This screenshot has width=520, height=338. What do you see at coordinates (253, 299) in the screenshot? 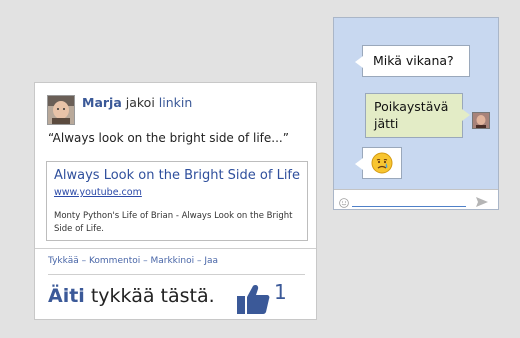
I see `thumbs-up-icon` at bounding box center [253, 299].